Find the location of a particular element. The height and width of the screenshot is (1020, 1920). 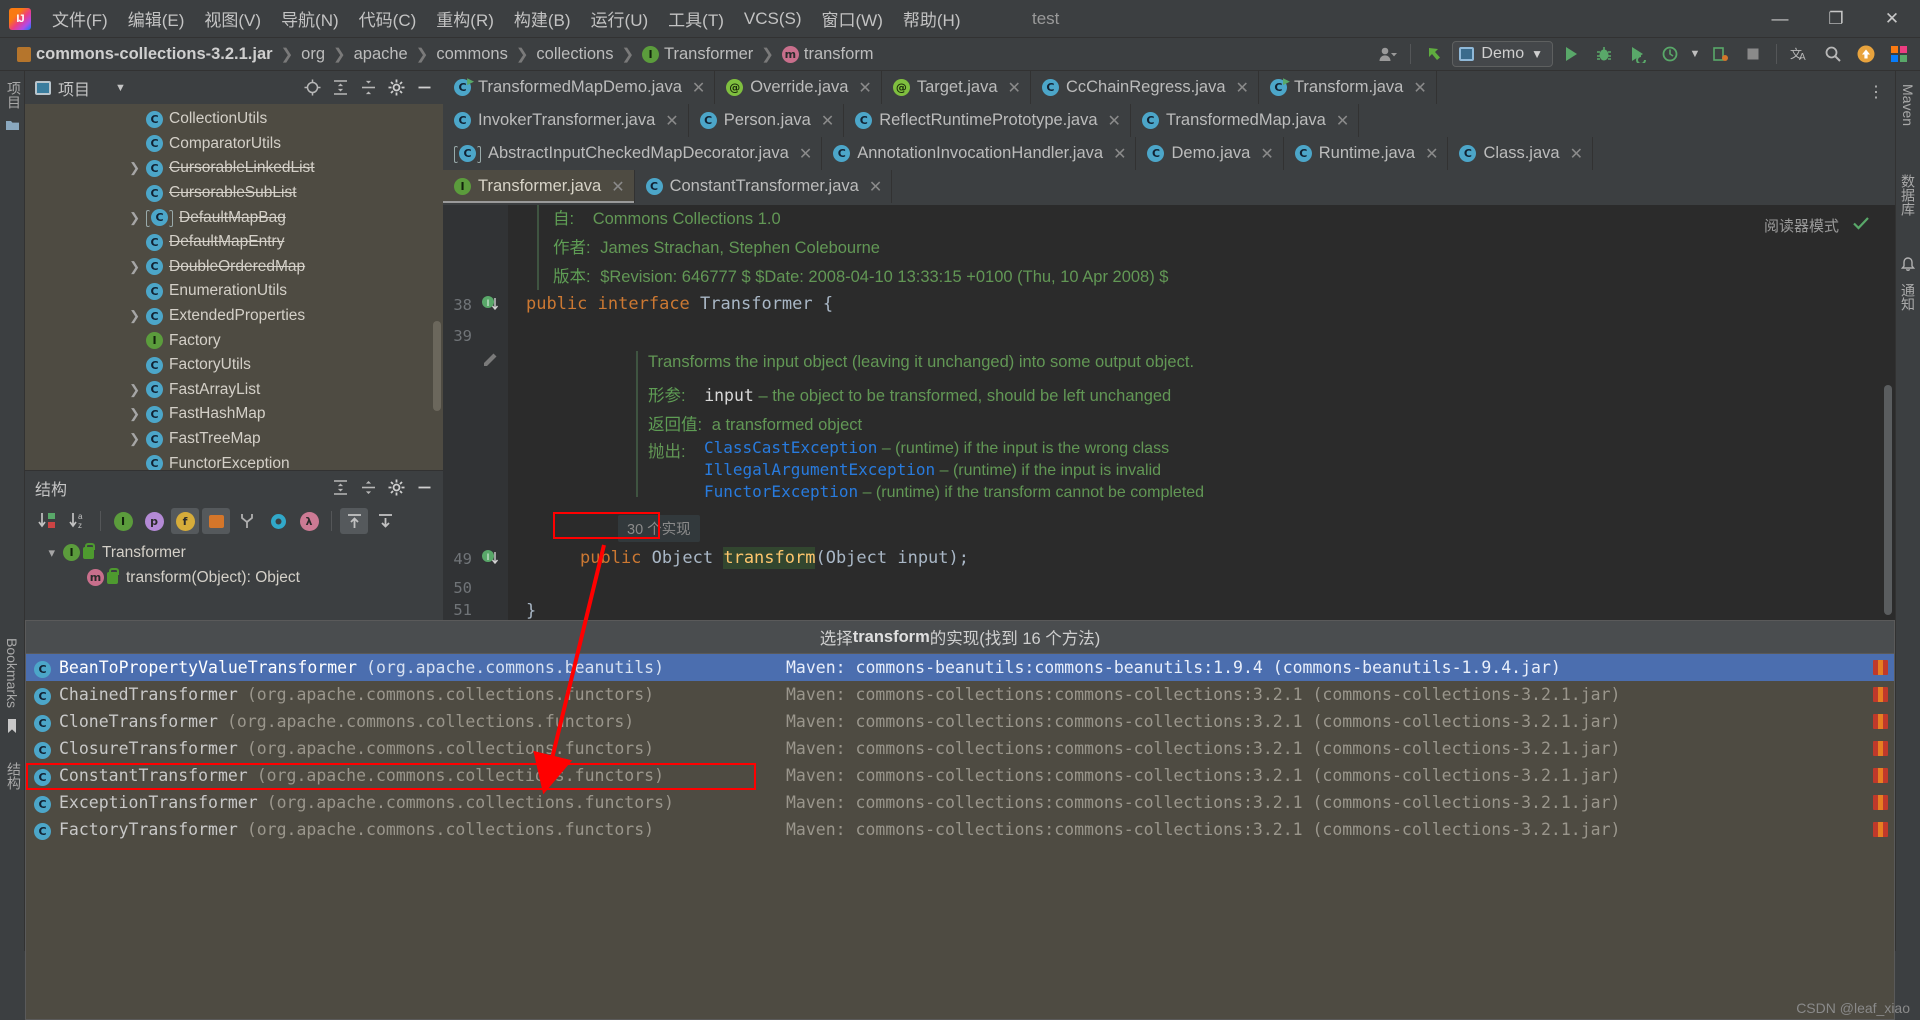

show-lambdas-icon: λ is located at coordinates (309, 521).